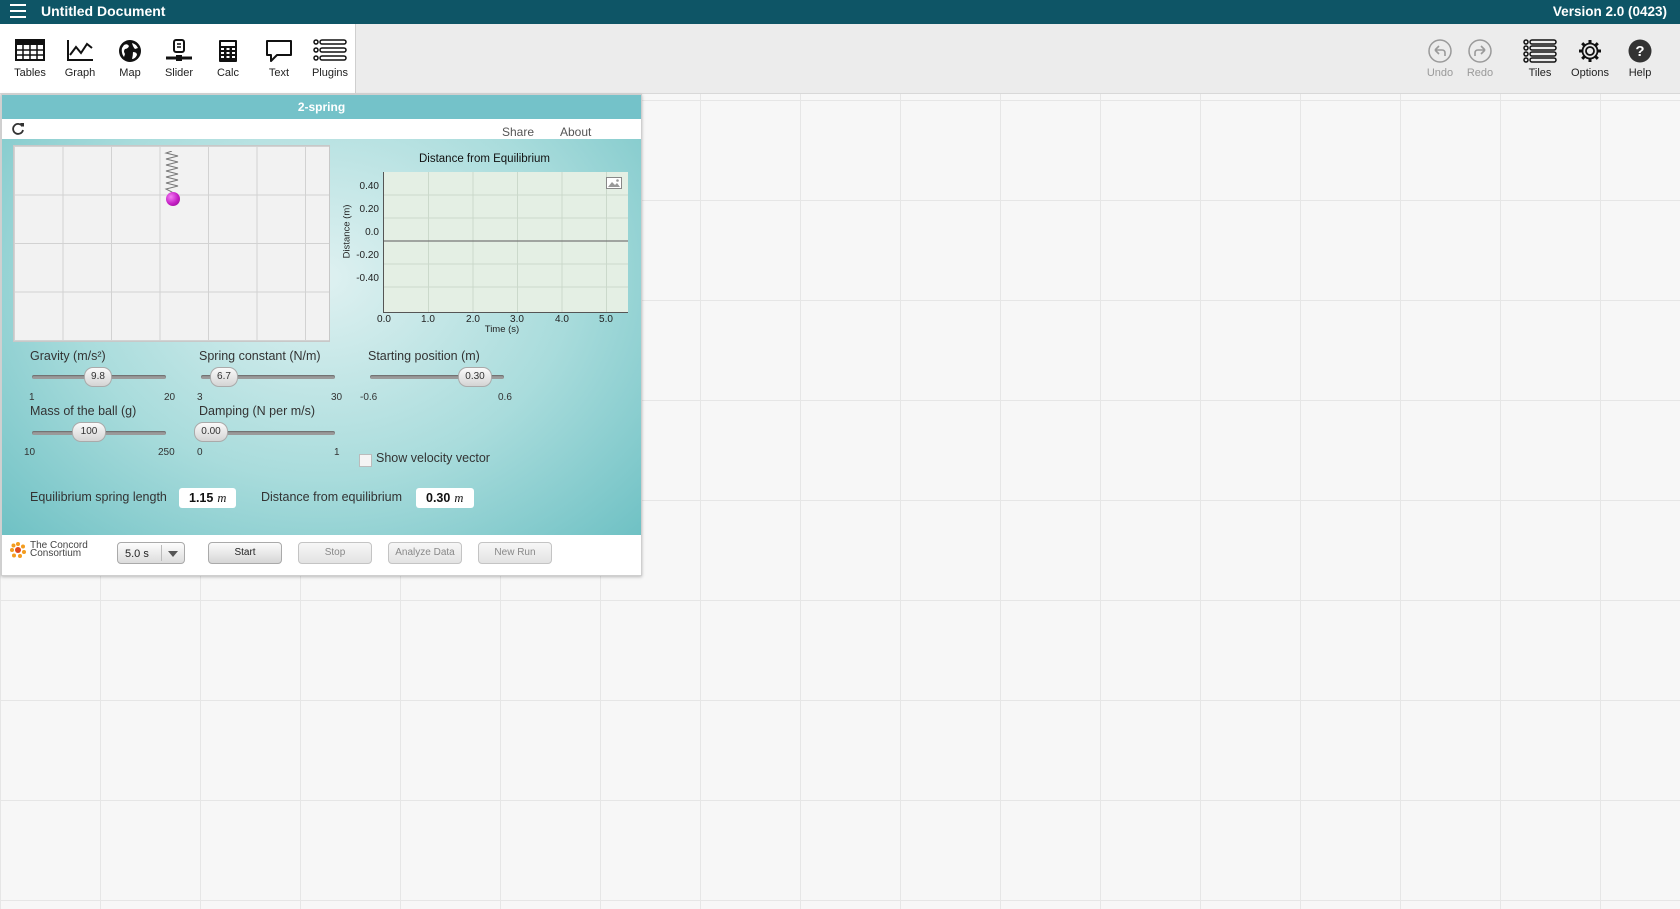  I want to click on calc-tool-label: Calc, so click(227, 73).